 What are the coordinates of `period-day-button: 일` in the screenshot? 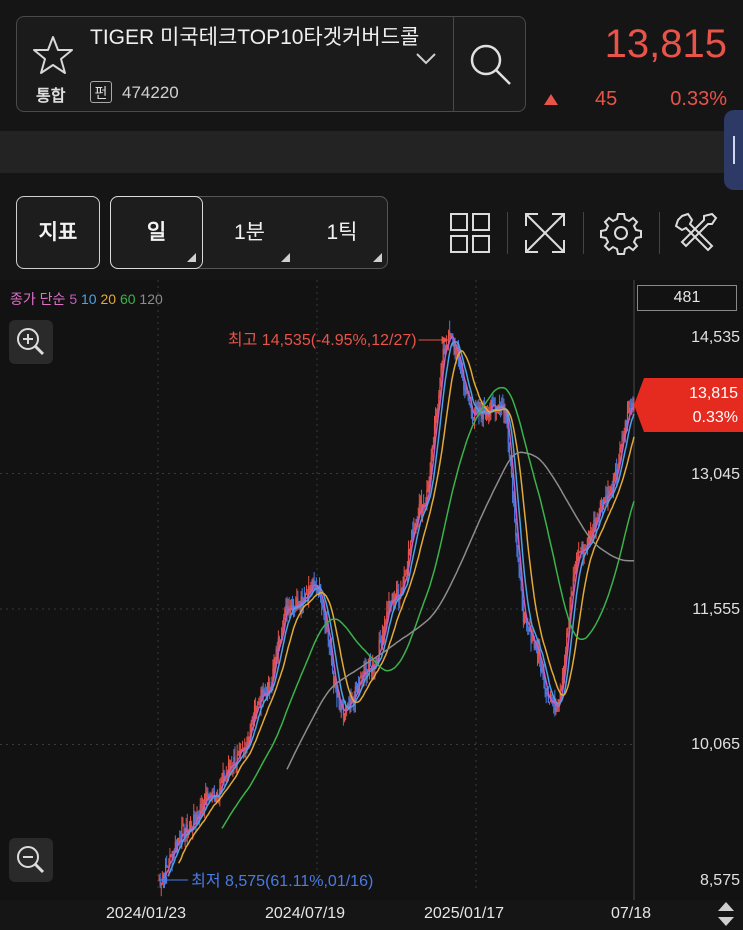 It's located at (156, 232).